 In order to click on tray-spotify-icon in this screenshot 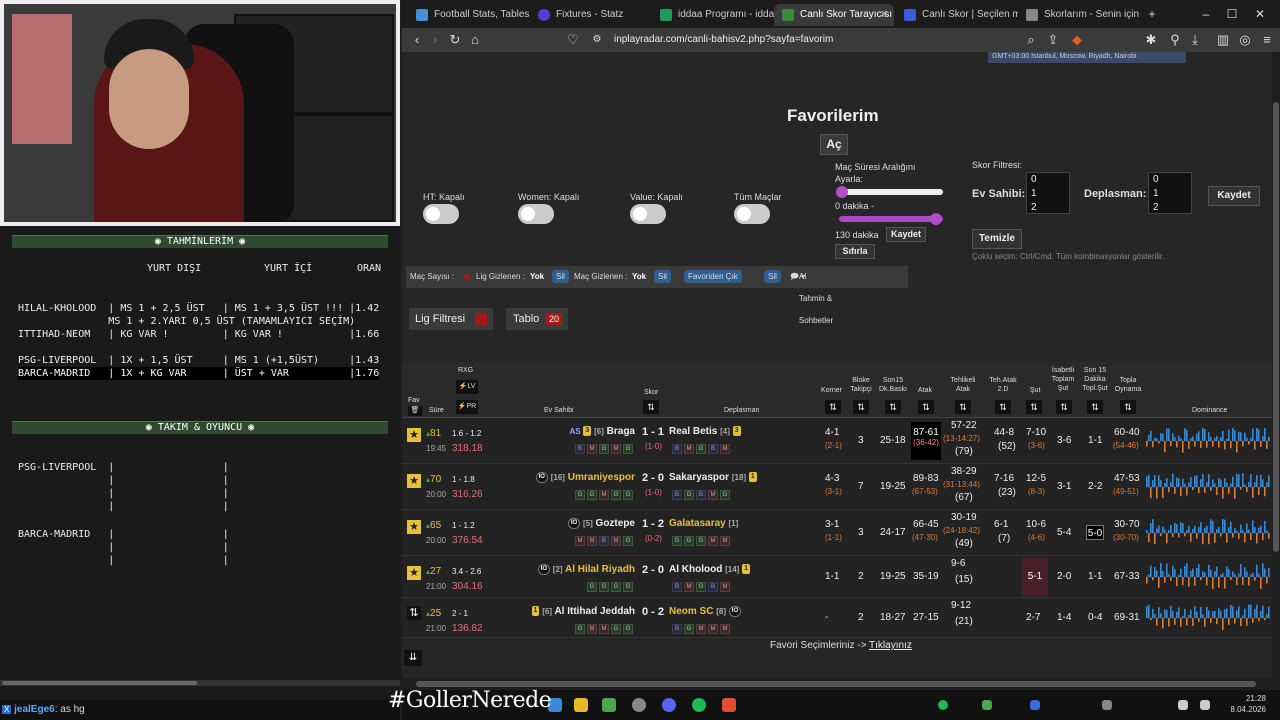, I will do `click(943, 705)`.